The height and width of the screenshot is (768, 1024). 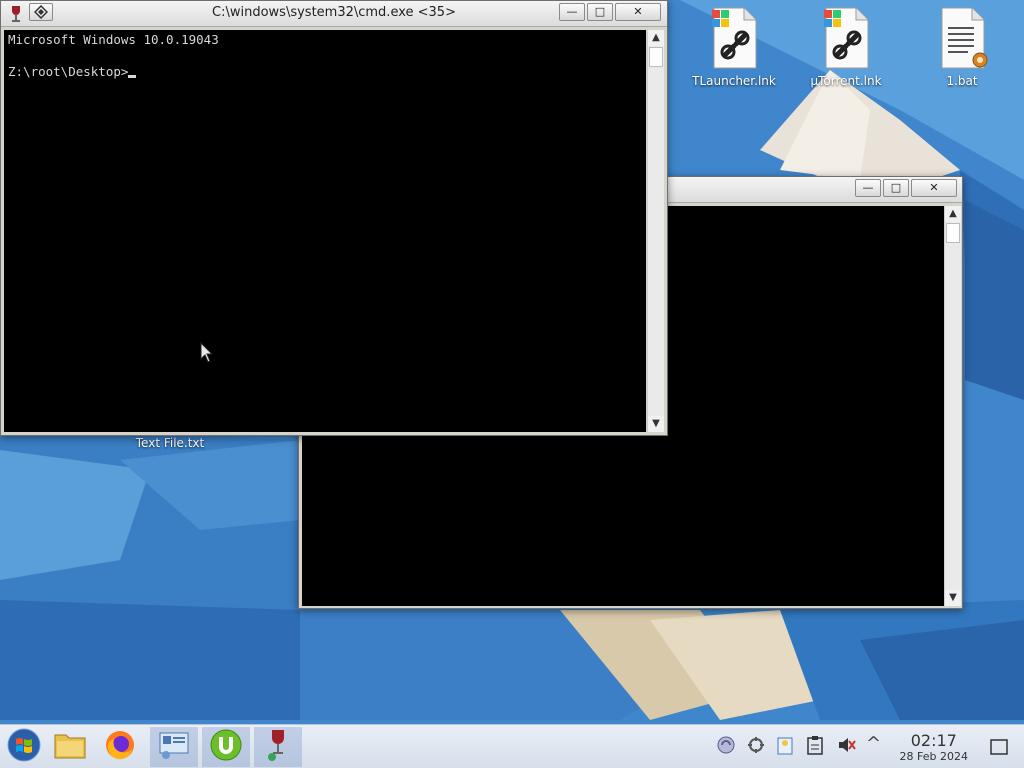 I want to click on console-line: Microsoft Windows 10.0.19043, so click(x=113, y=39).